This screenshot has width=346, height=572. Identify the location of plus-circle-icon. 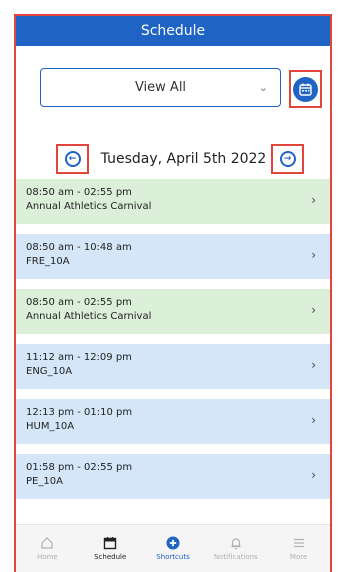
(173, 543).